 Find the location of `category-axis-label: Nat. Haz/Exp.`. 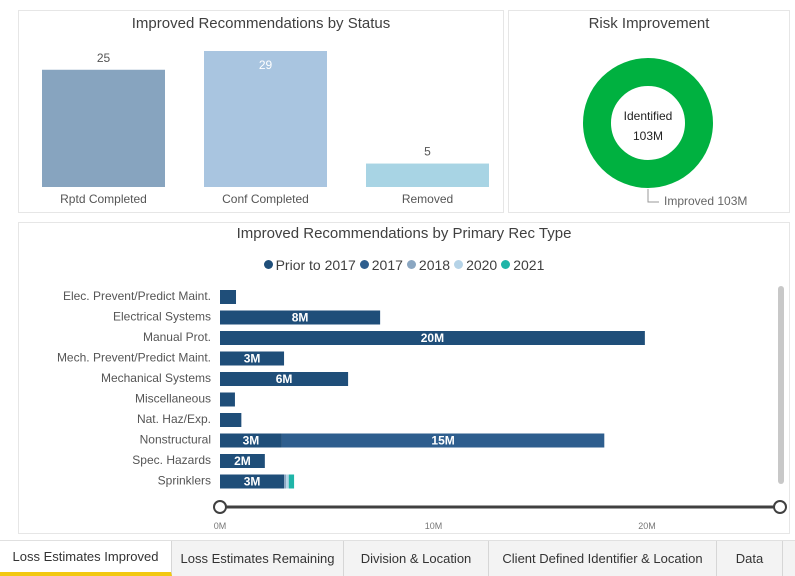

category-axis-label: Nat. Haz/Exp. is located at coordinates (174, 419).